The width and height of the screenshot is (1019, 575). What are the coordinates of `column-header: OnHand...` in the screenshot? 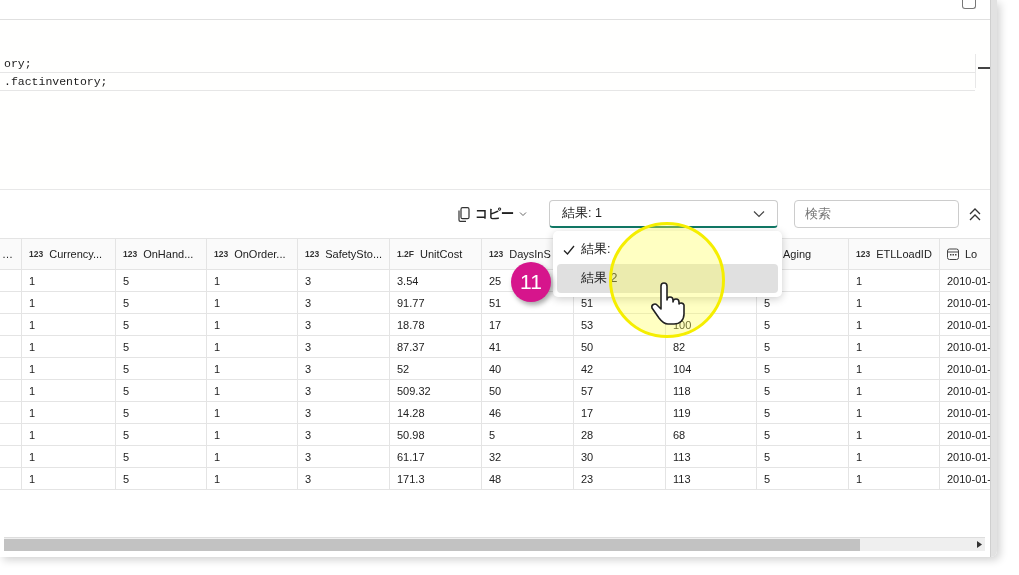 It's located at (168, 254).